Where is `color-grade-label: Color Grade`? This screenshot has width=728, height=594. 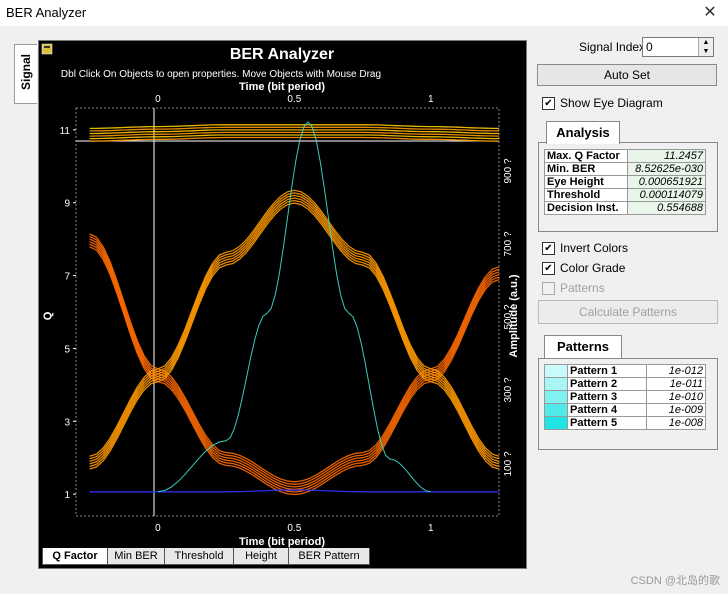 color-grade-label: Color Grade is located at coordinates (593, 268).